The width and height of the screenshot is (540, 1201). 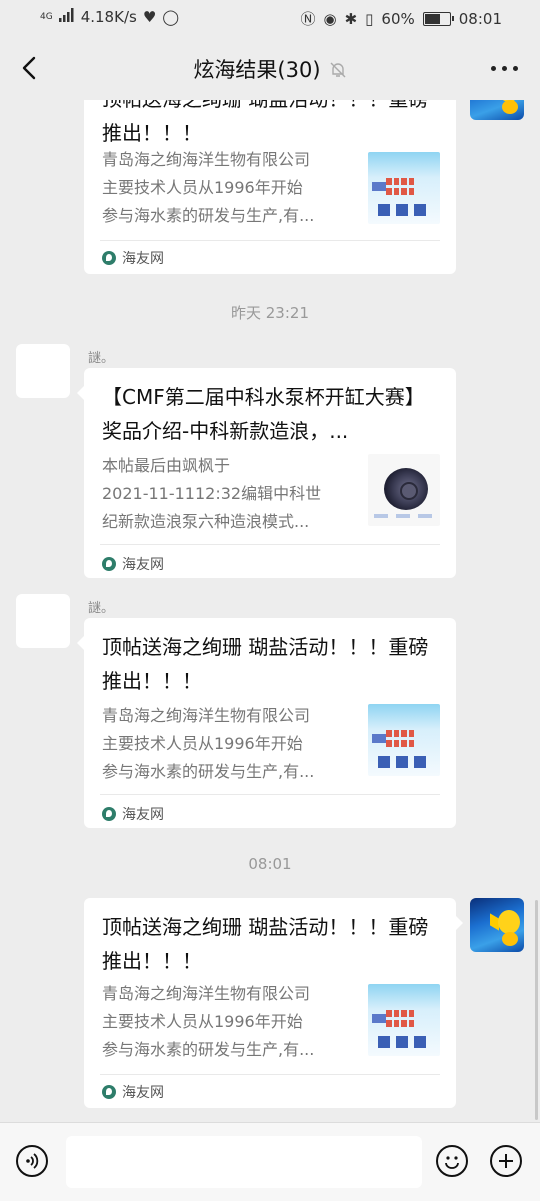 I want to click on battery-percent: 60%, so click(x=398, y=18).